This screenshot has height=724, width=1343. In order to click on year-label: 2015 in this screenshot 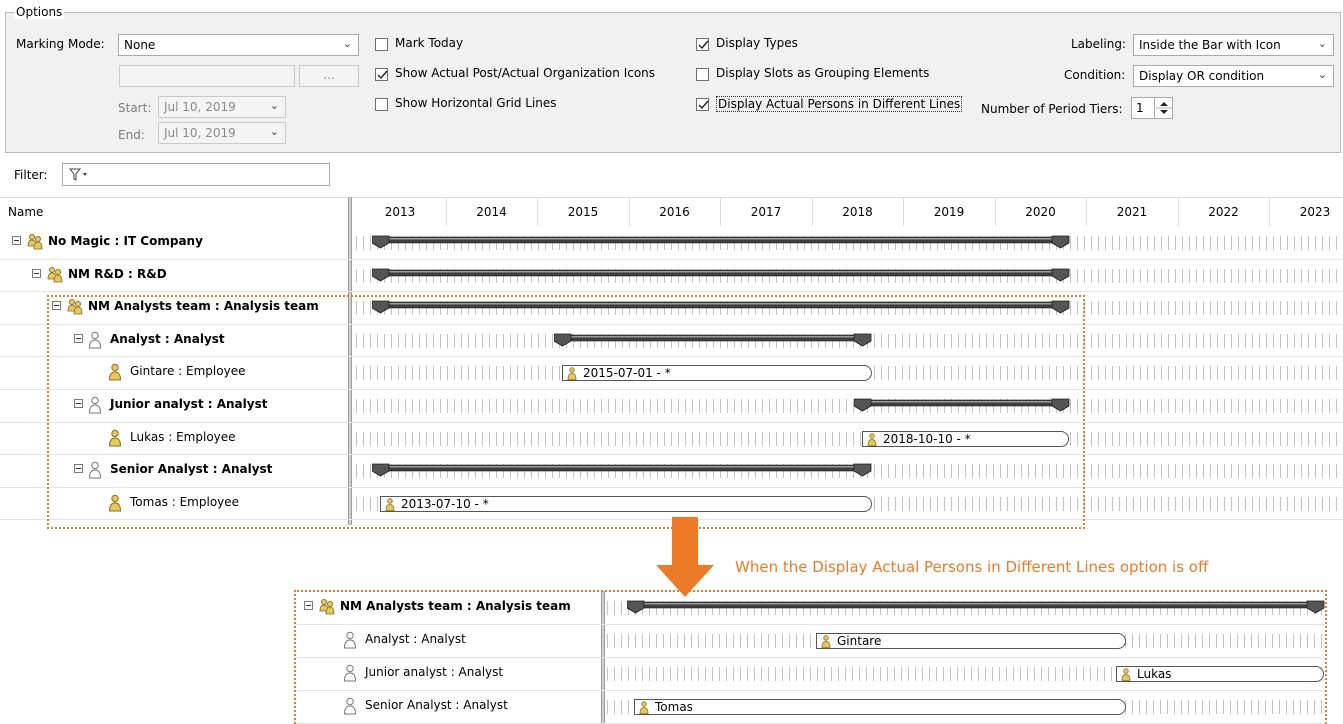, I will do `click(583, 212)`.